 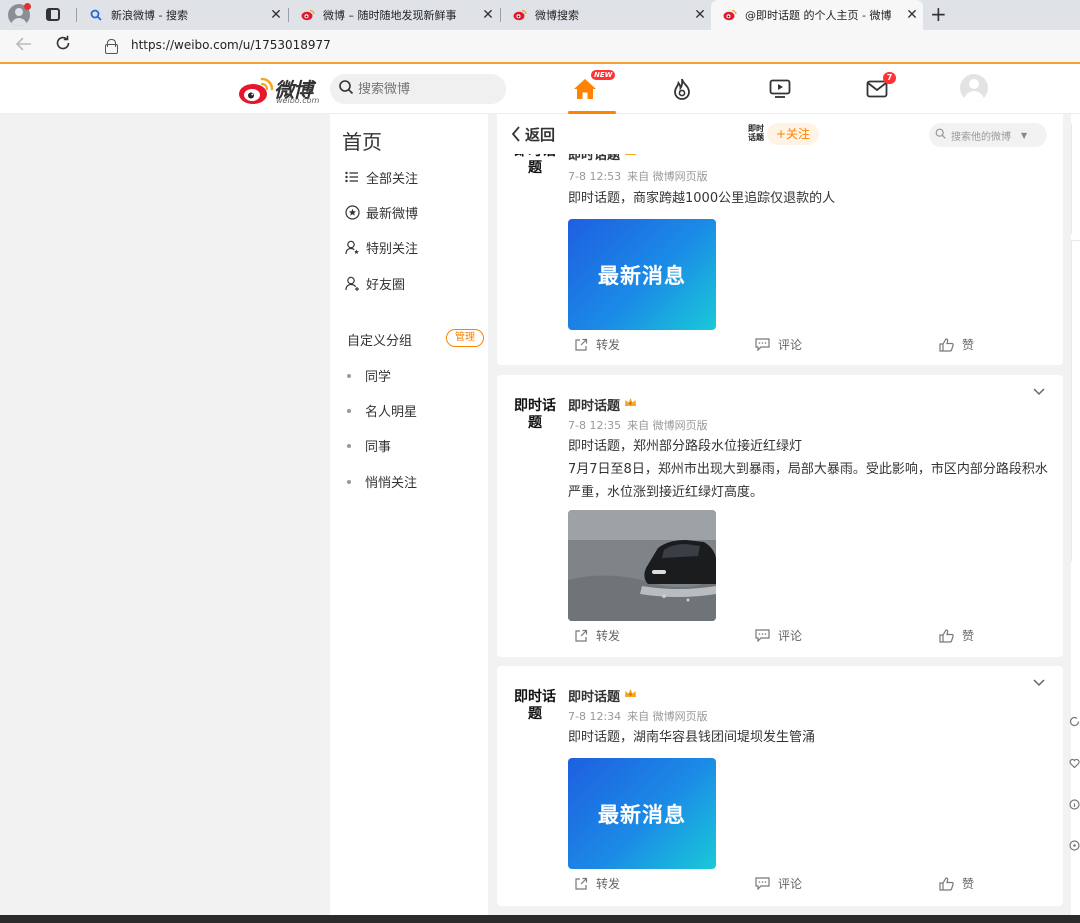 What do you see at coordinates (423, 89) in the screenshot?
I see `search-input` at bounding box center [423, 89].